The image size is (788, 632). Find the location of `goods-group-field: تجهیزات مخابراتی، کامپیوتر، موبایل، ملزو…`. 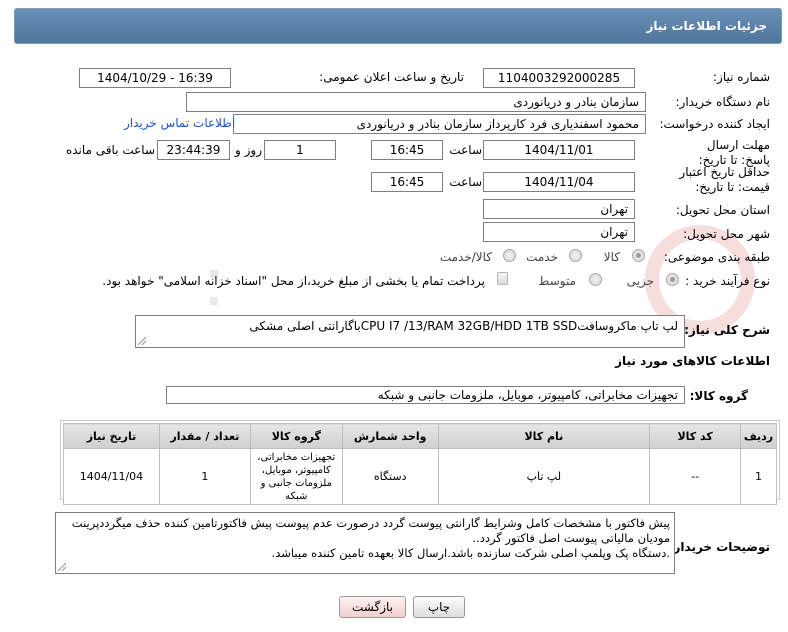

goods-group-field: تجهیزات مخابراتی، کامپیوتر، موبایل، ملزو… is located at coordinates (425, 395).